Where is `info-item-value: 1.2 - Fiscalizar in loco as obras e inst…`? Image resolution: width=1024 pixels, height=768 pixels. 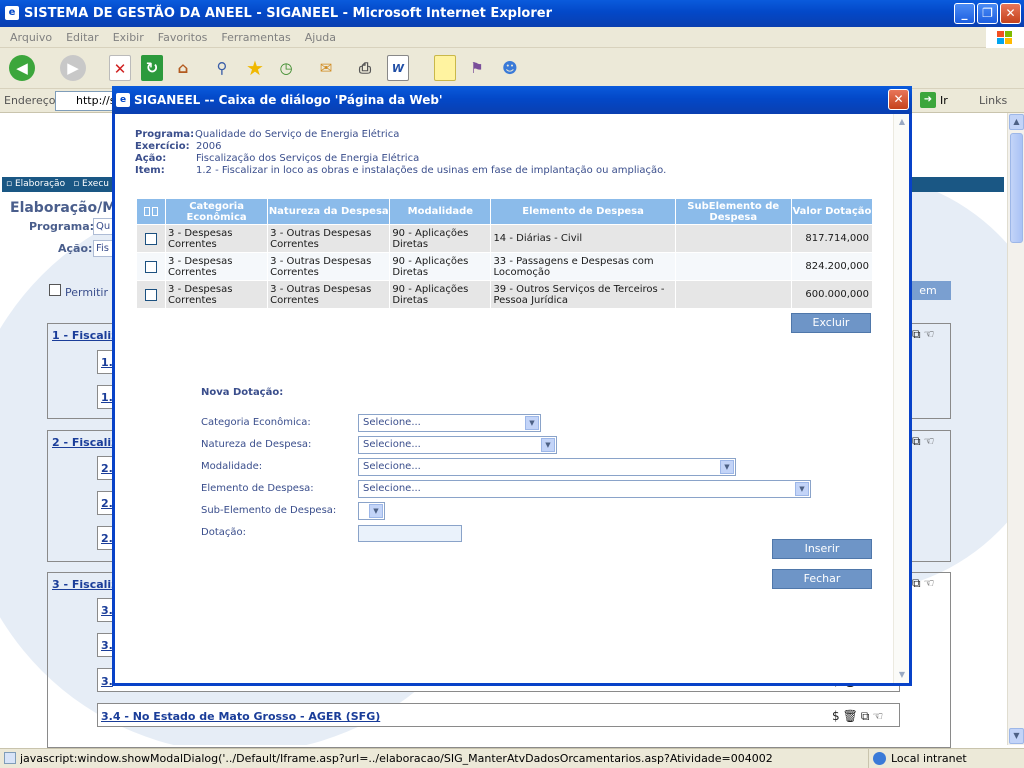
info-item-value: 1.2 - Fiscalizar in loco as obras e inst… is located at coordinates (431, 170).